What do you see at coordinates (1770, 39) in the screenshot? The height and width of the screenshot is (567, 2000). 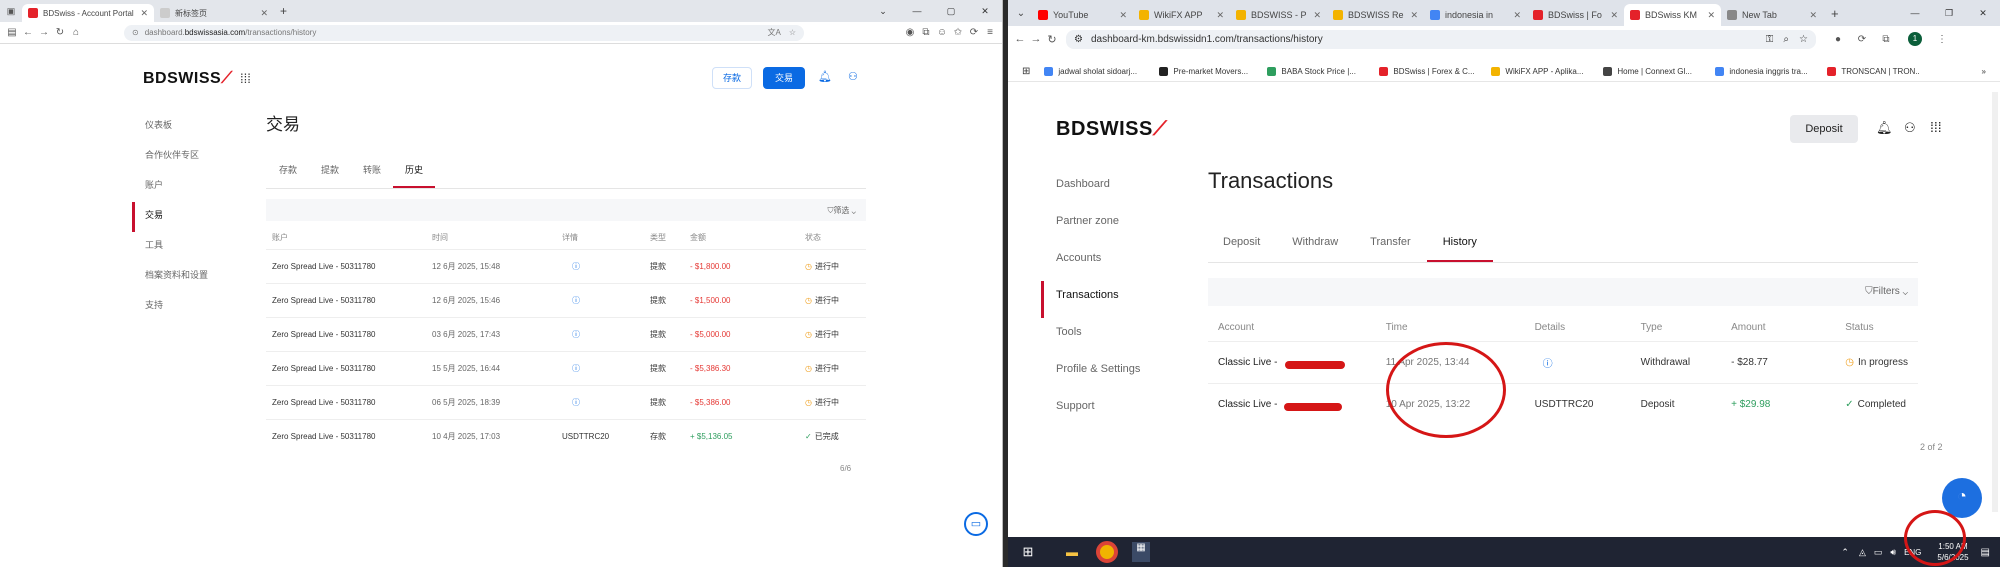 I see `password-key-icon: ⚿` at bounding box center [1770, 39].